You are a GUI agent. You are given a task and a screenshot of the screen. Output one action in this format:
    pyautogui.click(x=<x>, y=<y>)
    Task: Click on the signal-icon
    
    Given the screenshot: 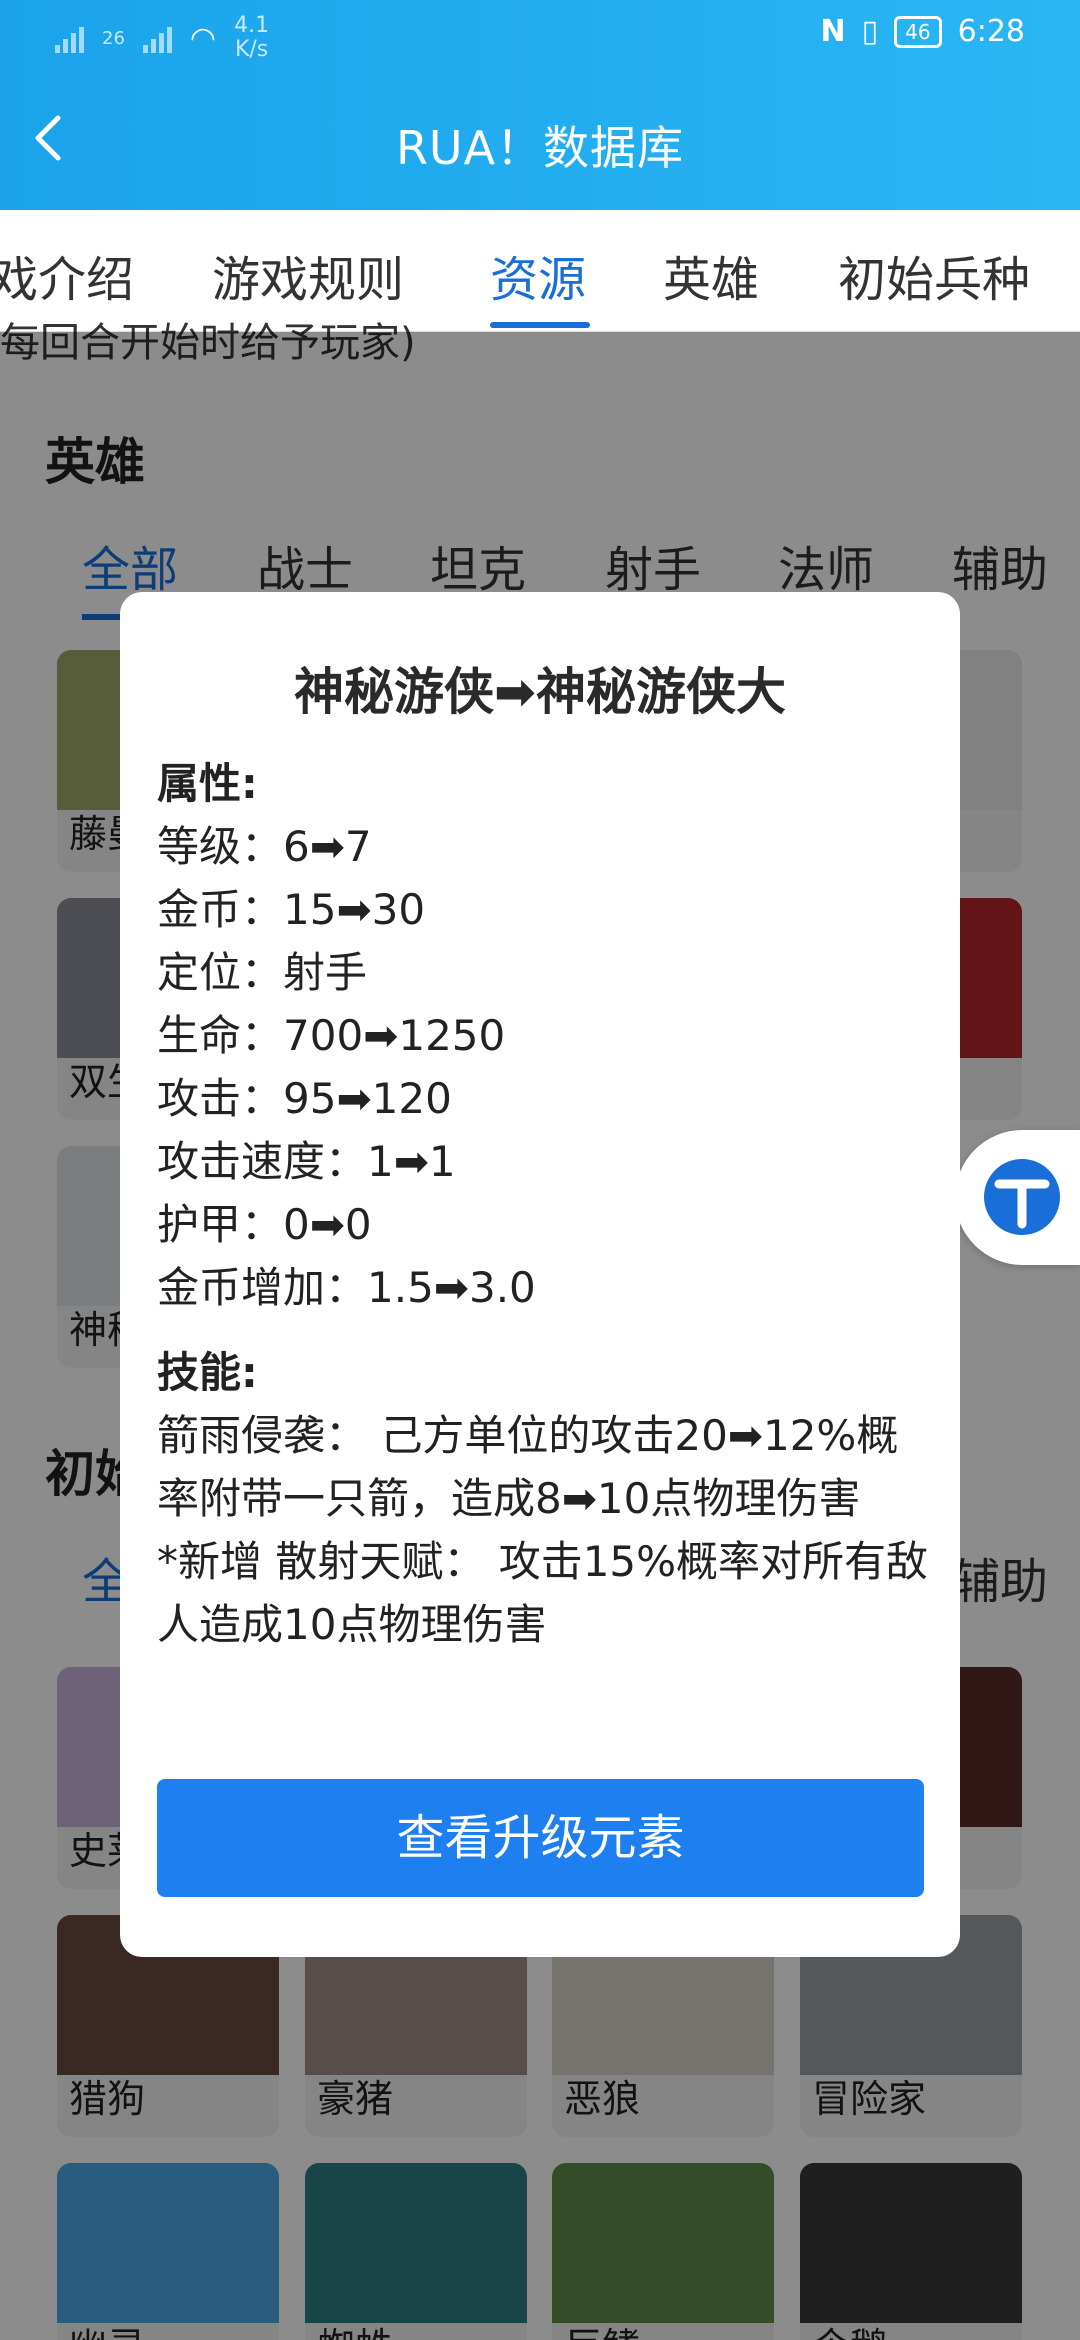 What is the action you would take?
    pyautogui.click(x=69, y=38)
    